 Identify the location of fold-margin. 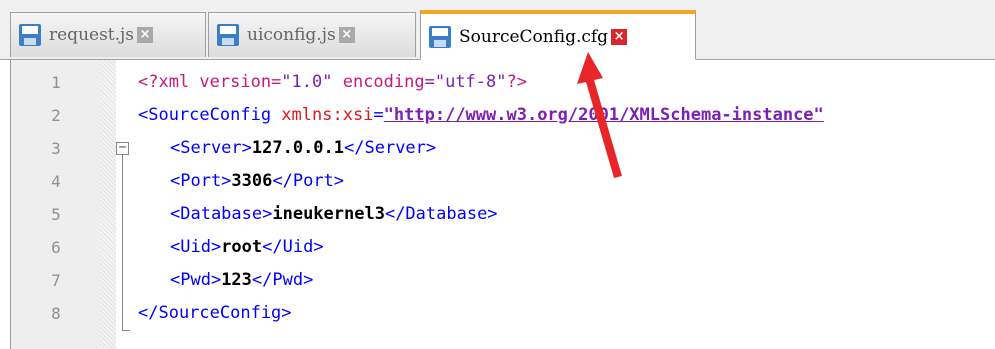
(108, 204).